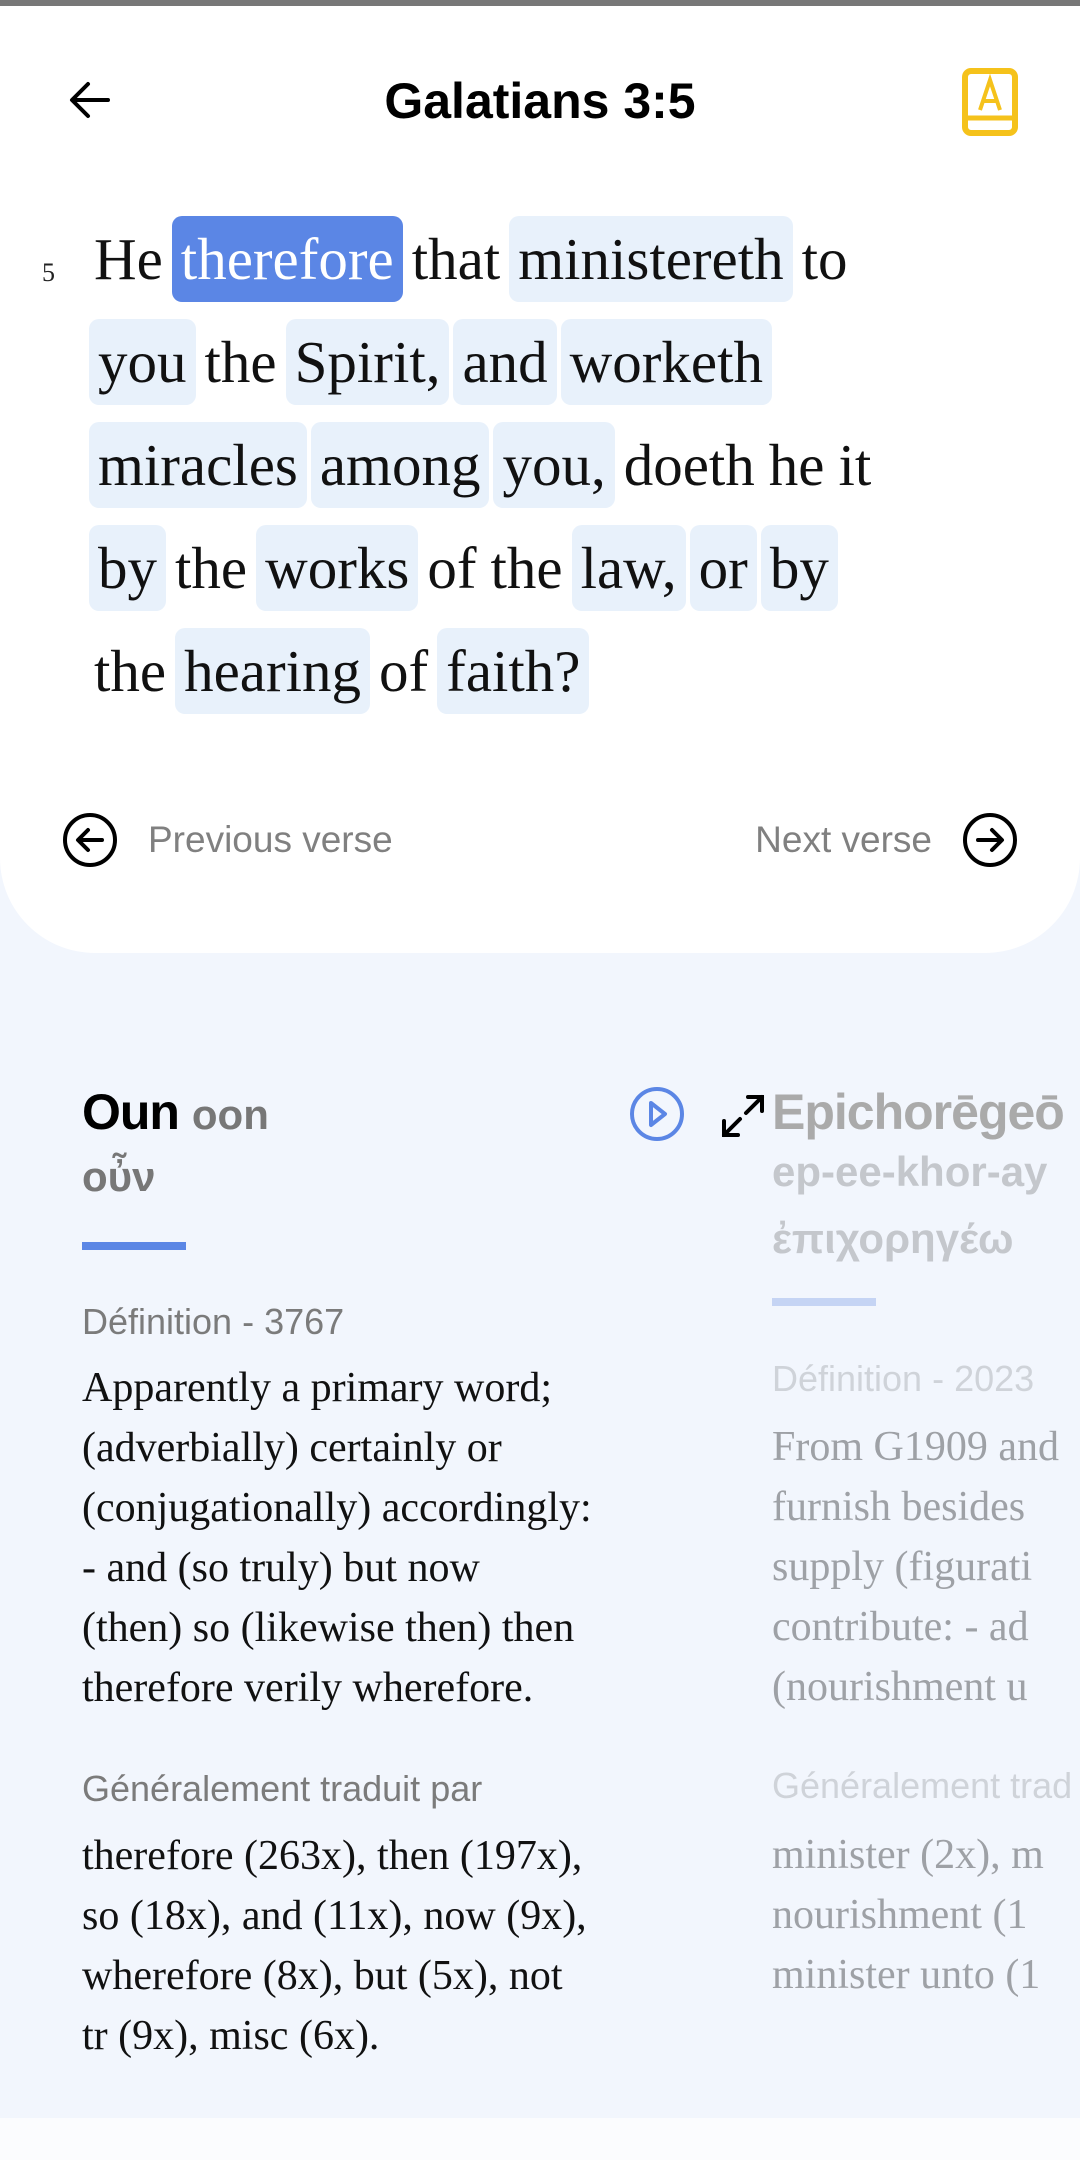 This screenshot has width=1080, height=2160. What do you see at coordinates (128, 259) in the screenshot?
I see `word: He` at bounding box center [128, 259].